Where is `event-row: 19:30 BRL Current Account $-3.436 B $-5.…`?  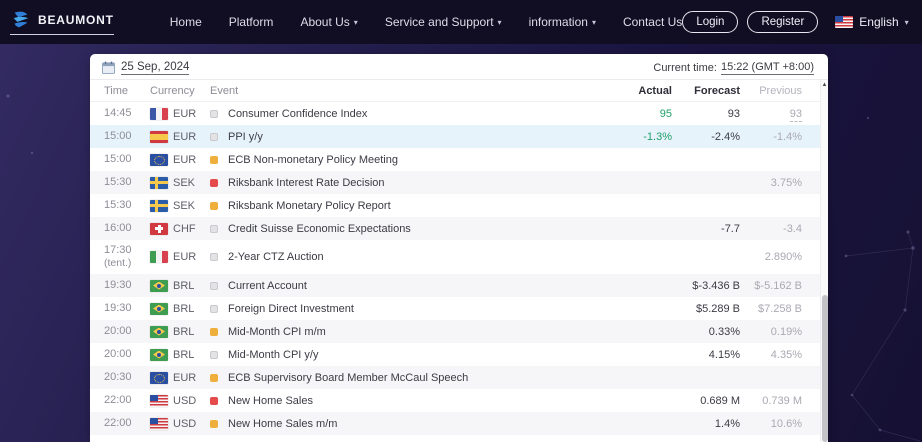
event-row: 19:30 BRL Current Account $-3.436 B $-5.… is located at coordinates (459, 285).